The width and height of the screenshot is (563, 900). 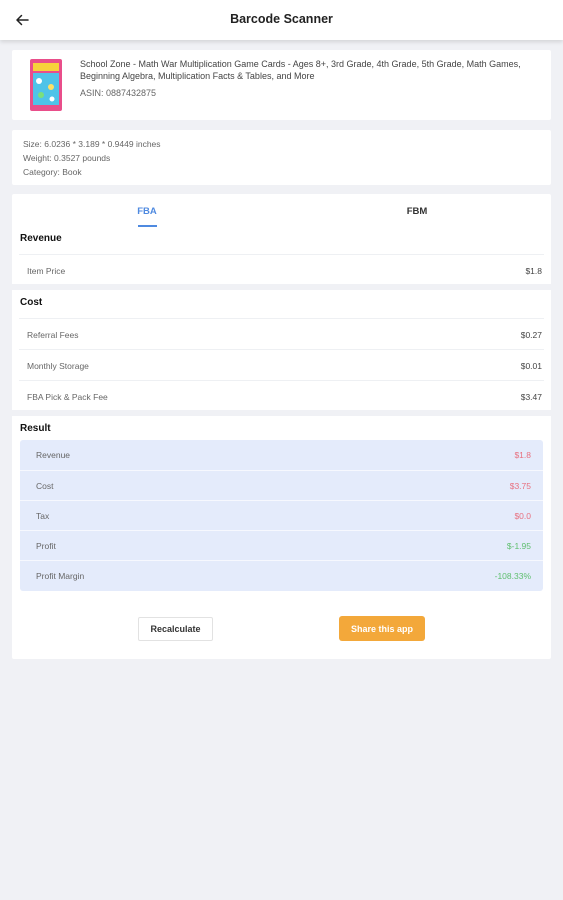 What do you see at coordinates (31, 302) in the screenshot?
I see `cost-section-title: Cost` at bounding box center [31, 302].